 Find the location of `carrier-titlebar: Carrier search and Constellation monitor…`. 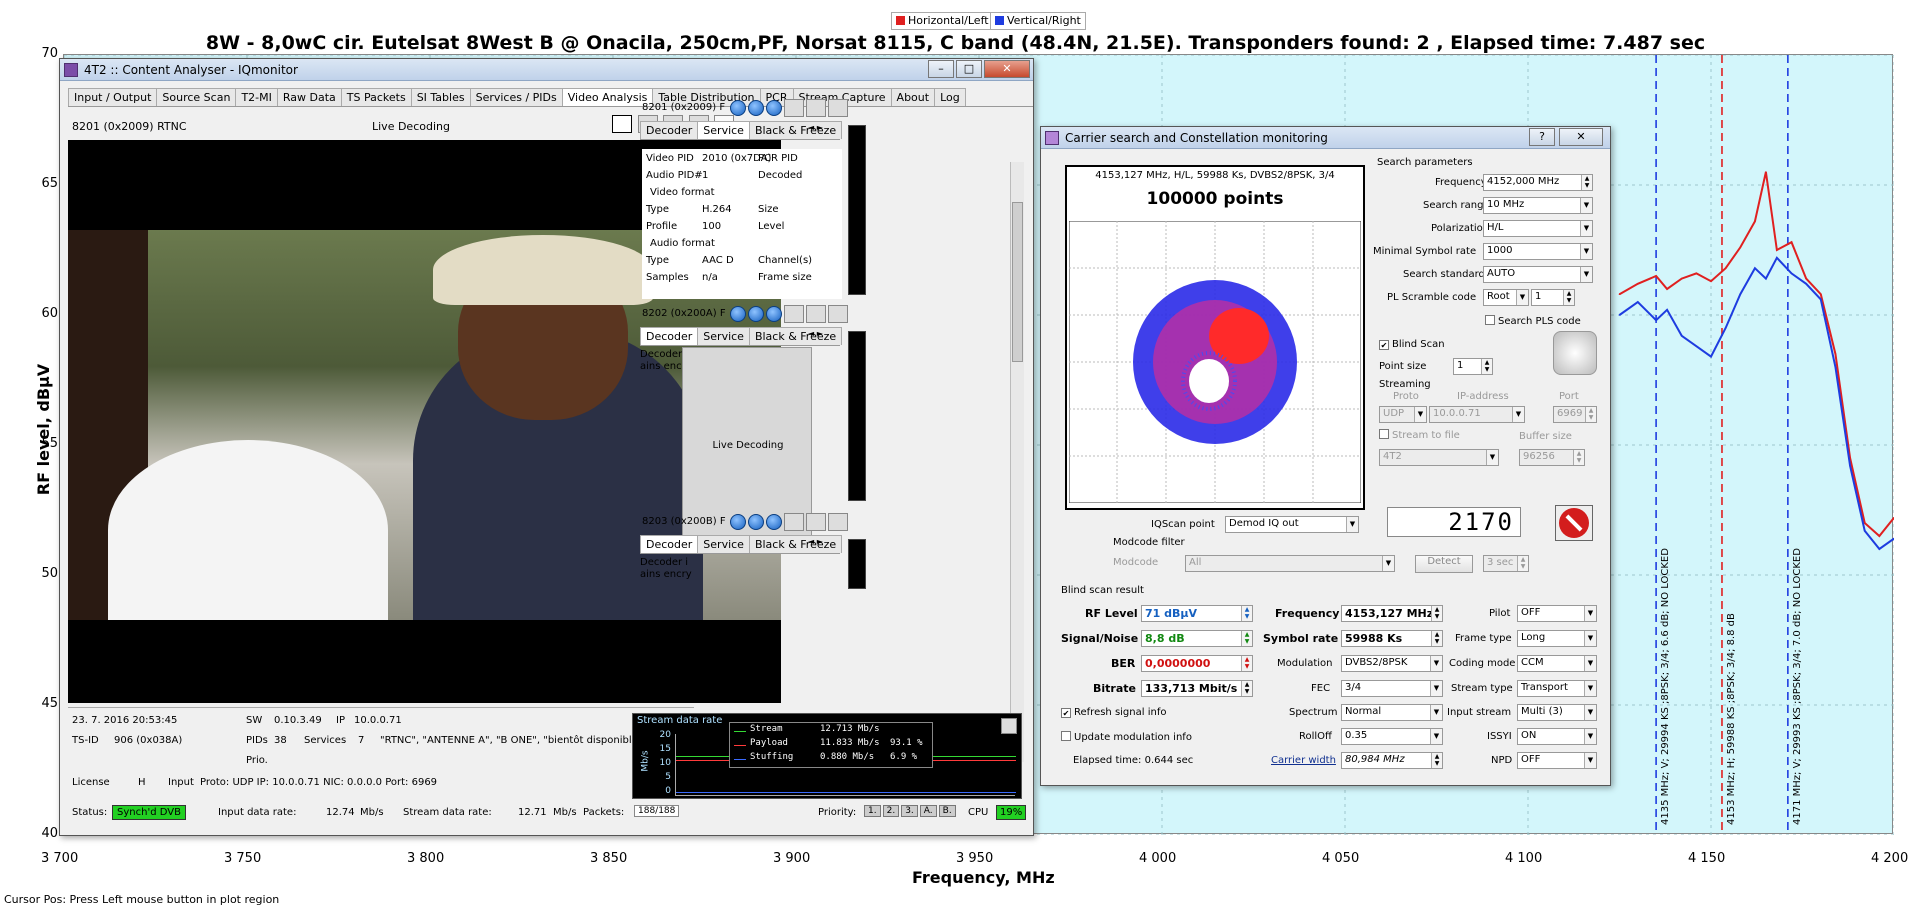

carrier-titlebar: Carrier search and Constellation monitor… is located at coordinates (1325, 138).